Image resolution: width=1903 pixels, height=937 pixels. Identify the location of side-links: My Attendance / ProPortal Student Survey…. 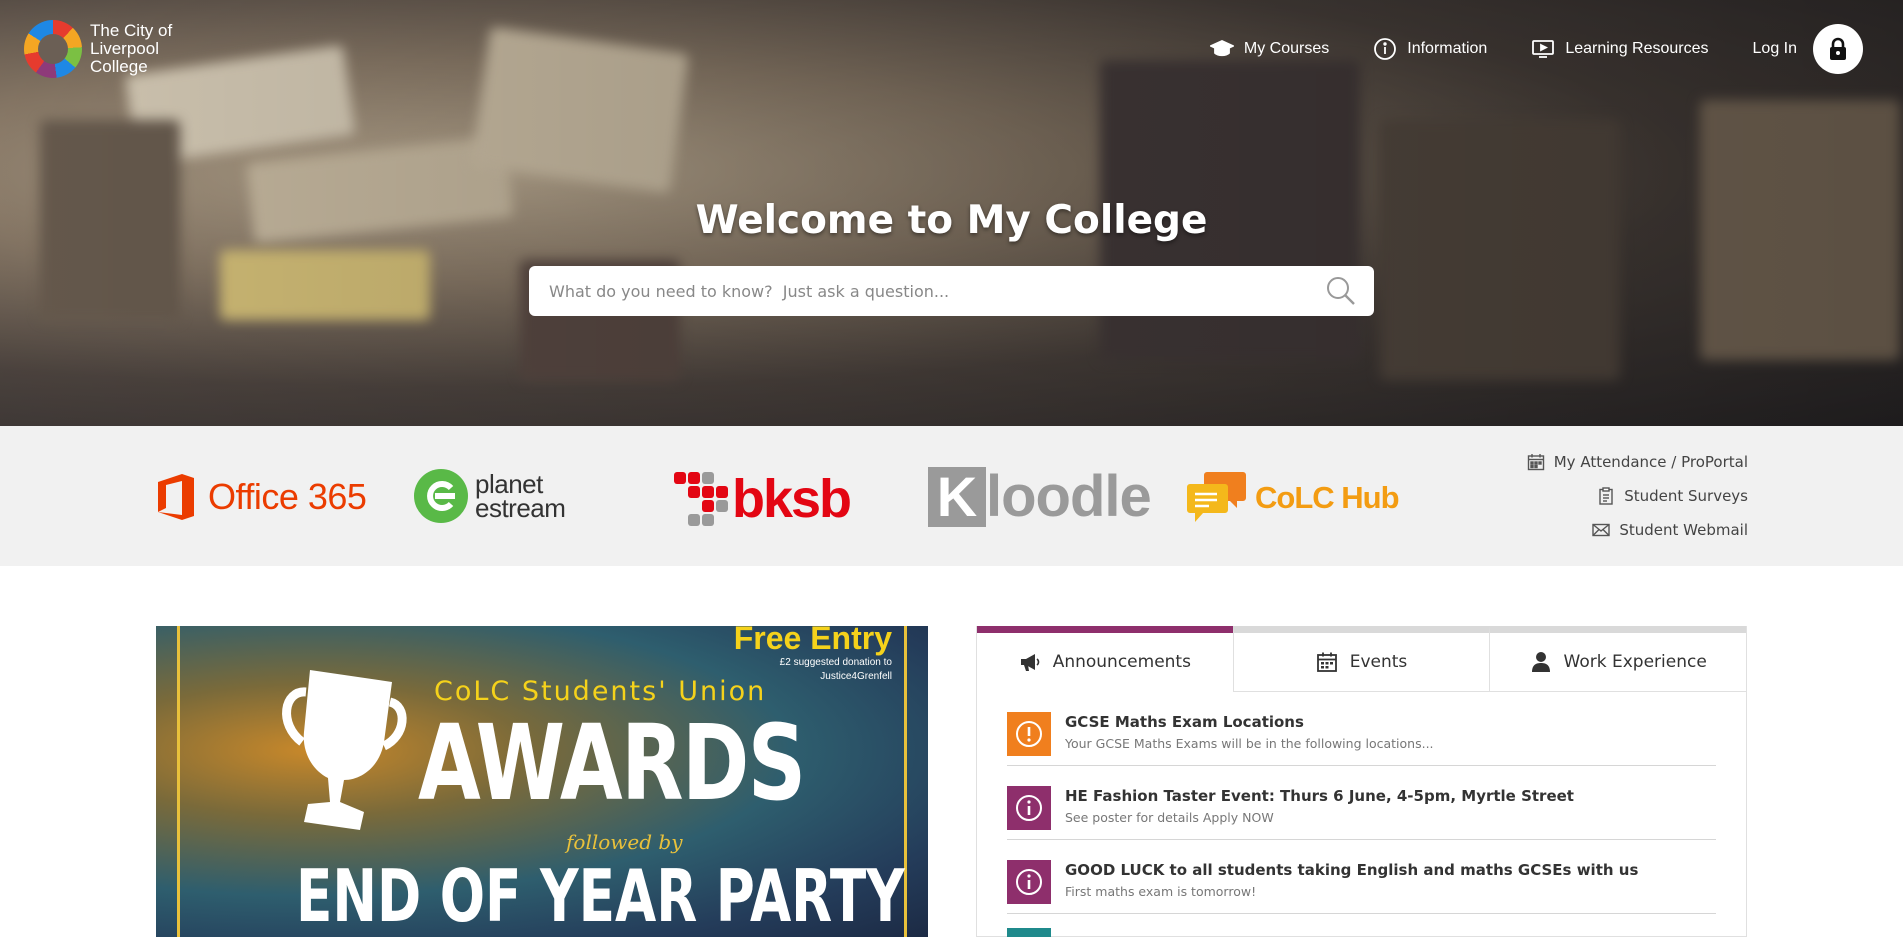
(1637, 496).